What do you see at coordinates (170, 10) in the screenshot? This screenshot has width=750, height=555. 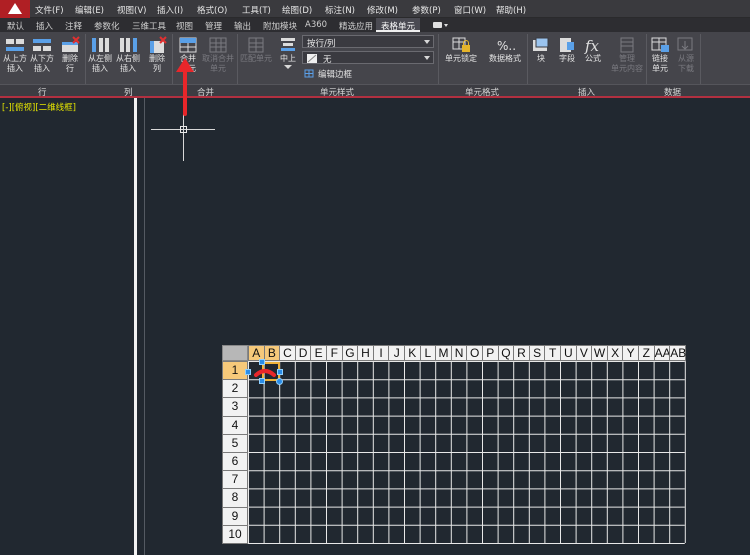 I see `menu-item: 插入(I)` at bounding box center [170, 10].